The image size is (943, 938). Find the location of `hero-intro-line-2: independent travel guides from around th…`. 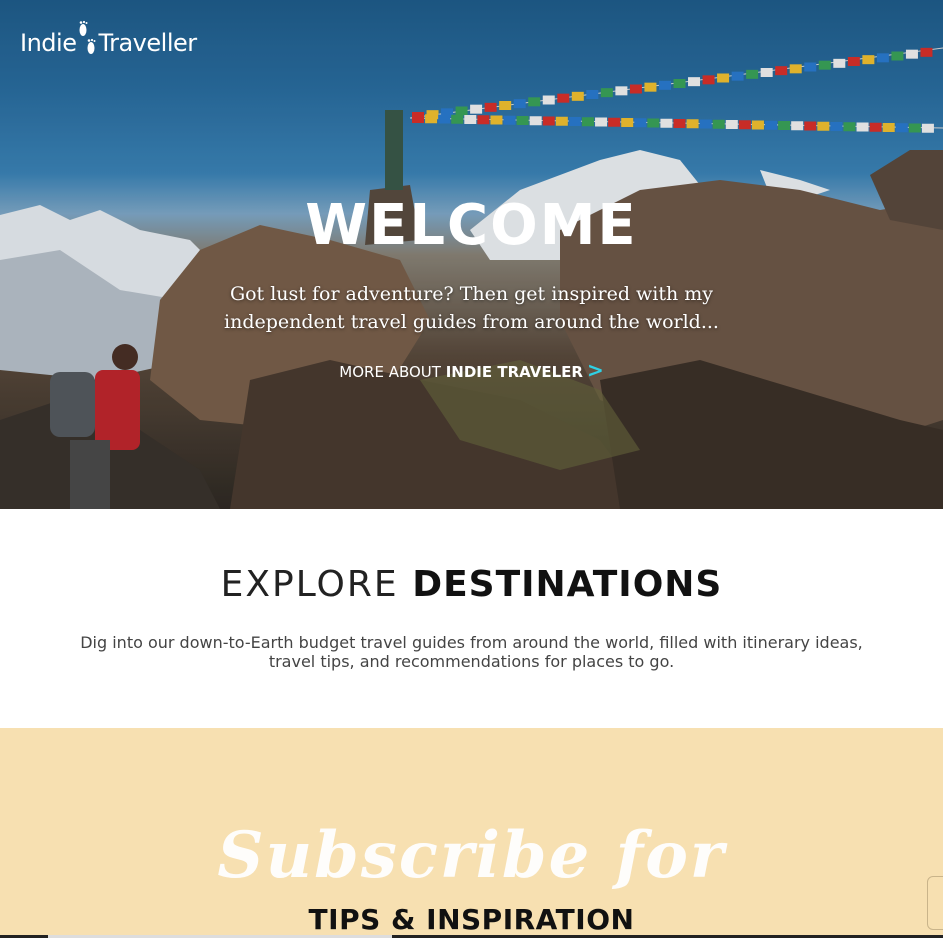

hero-intro-line-2: independent travel guides from around th… is located at coordinates (471, 322).